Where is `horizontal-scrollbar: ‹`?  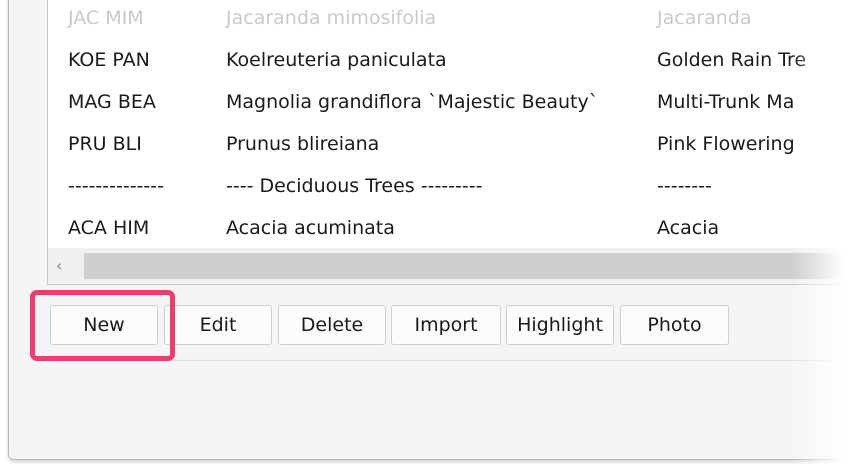 horizontal-scrollbar: ‹ is located at coordinates (455, 266).